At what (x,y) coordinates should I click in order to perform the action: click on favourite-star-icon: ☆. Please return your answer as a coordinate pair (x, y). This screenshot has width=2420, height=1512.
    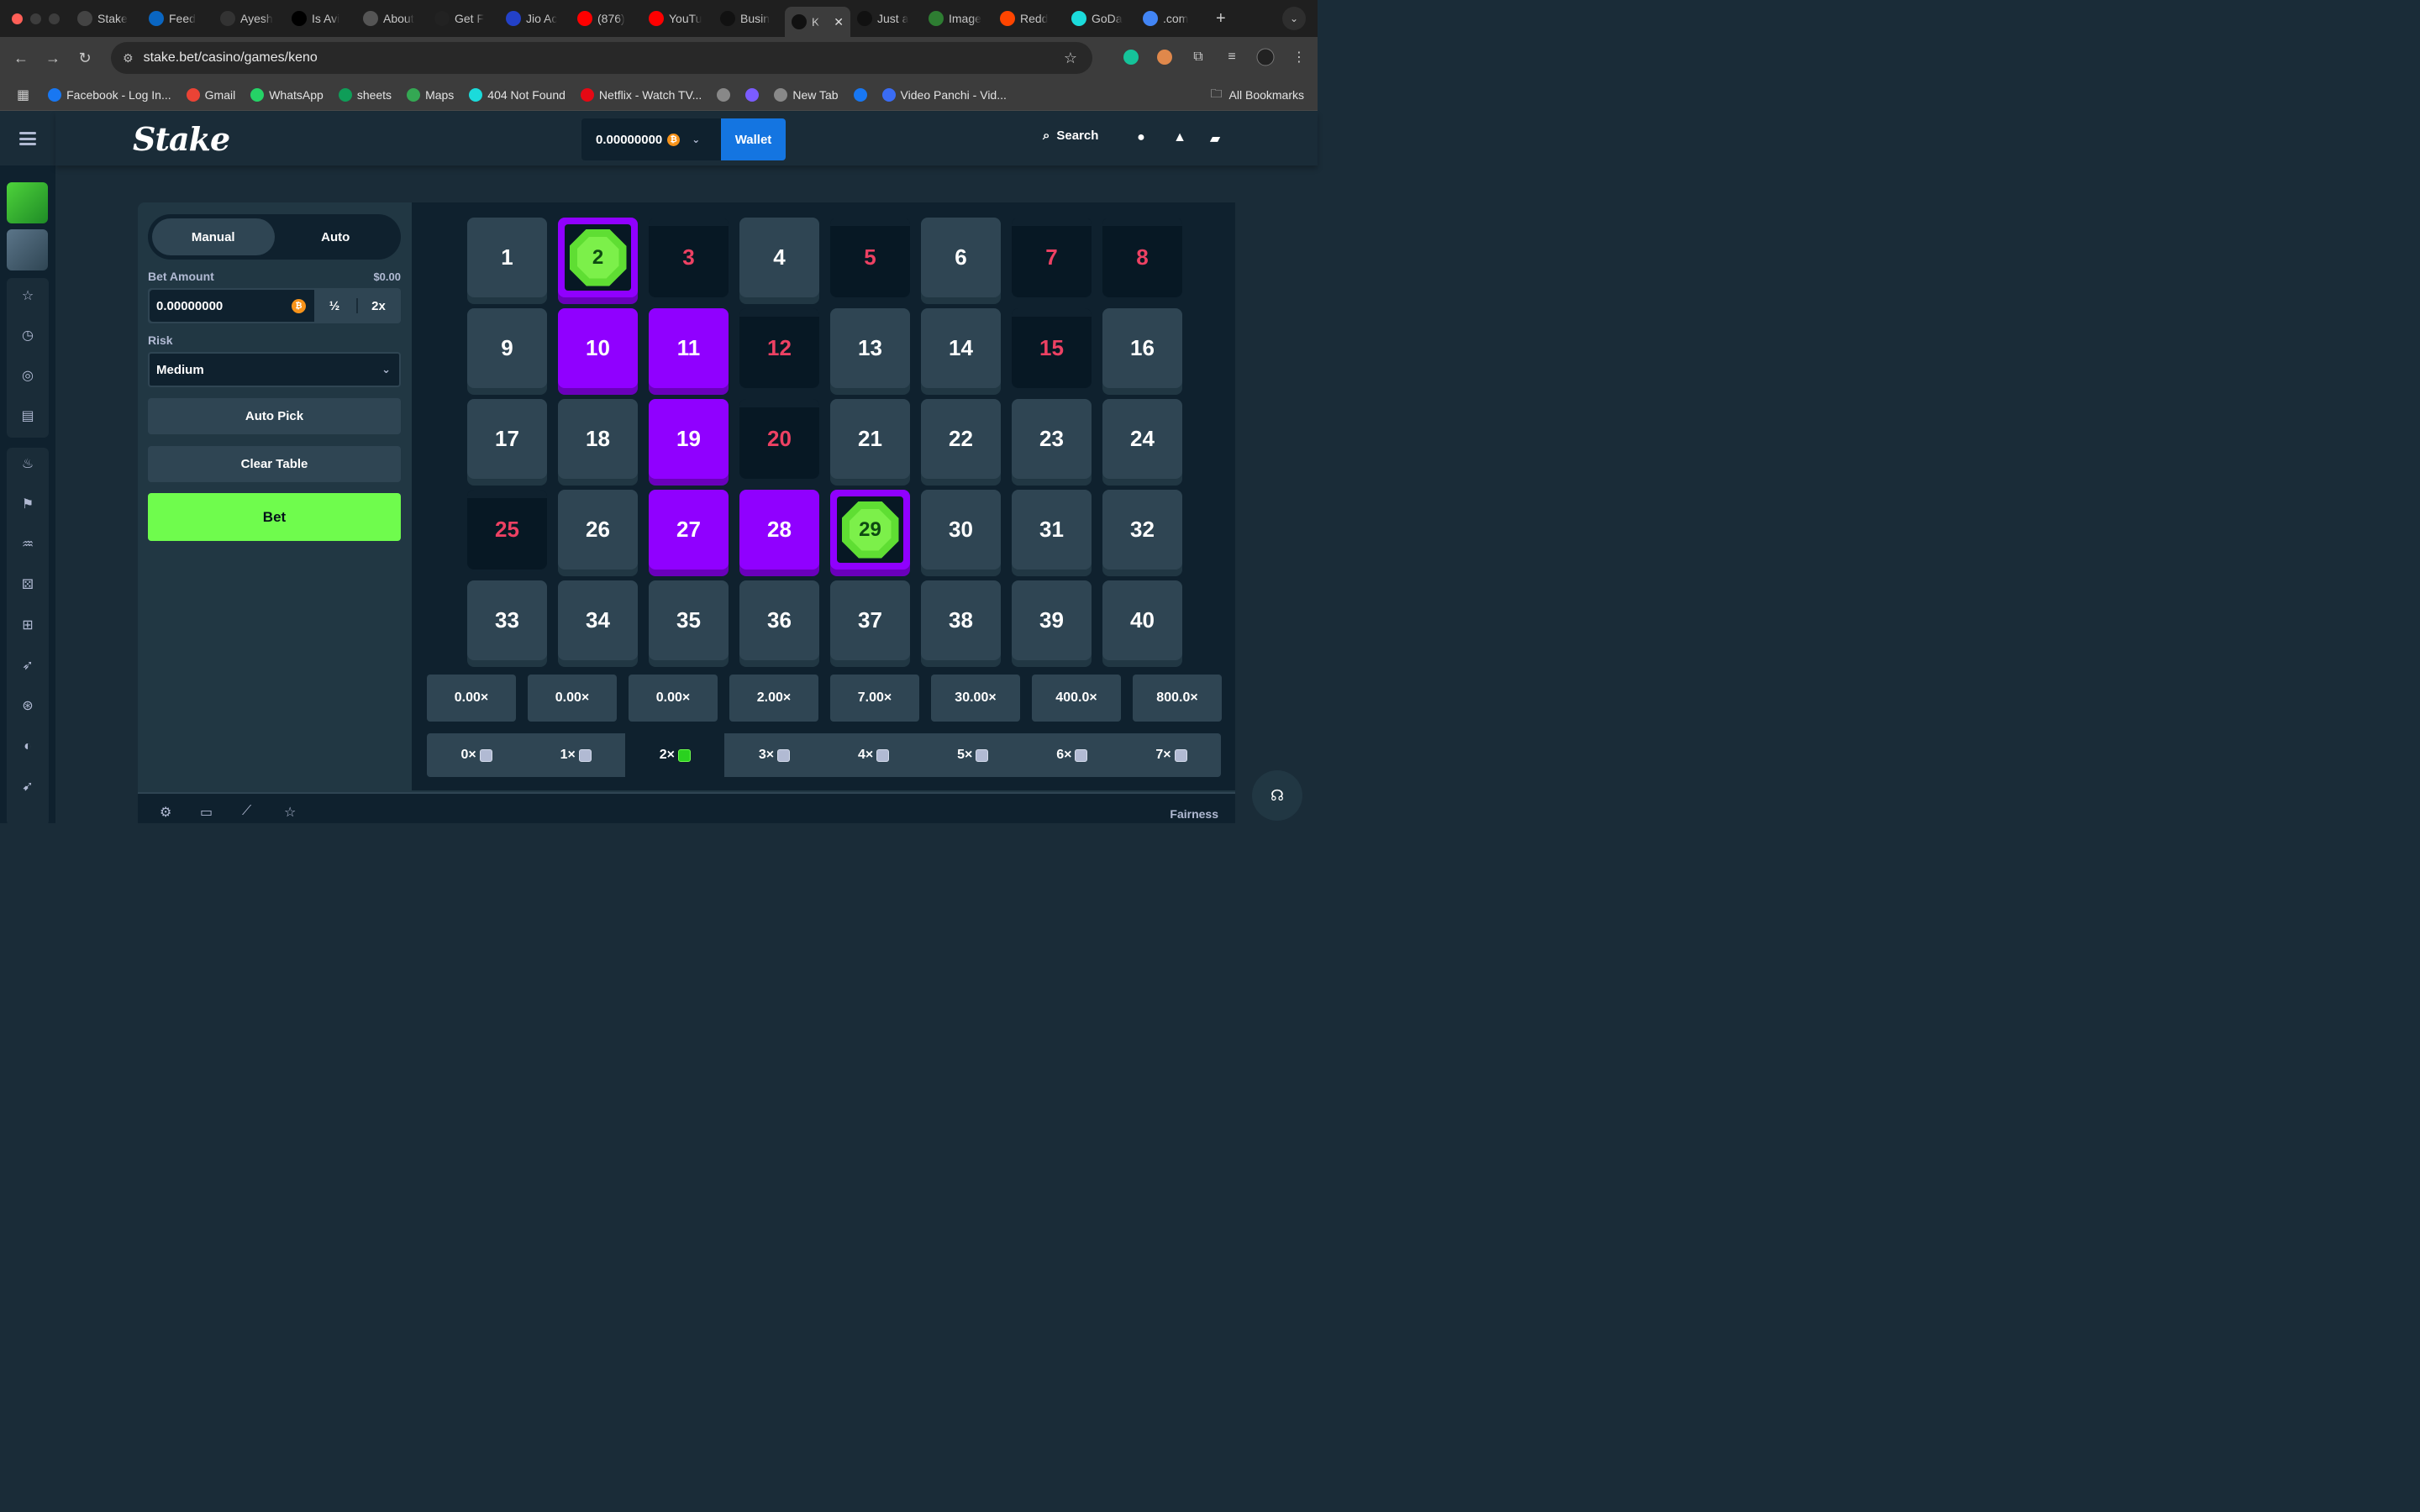
    Looking at the image, I should click on (290, 812).